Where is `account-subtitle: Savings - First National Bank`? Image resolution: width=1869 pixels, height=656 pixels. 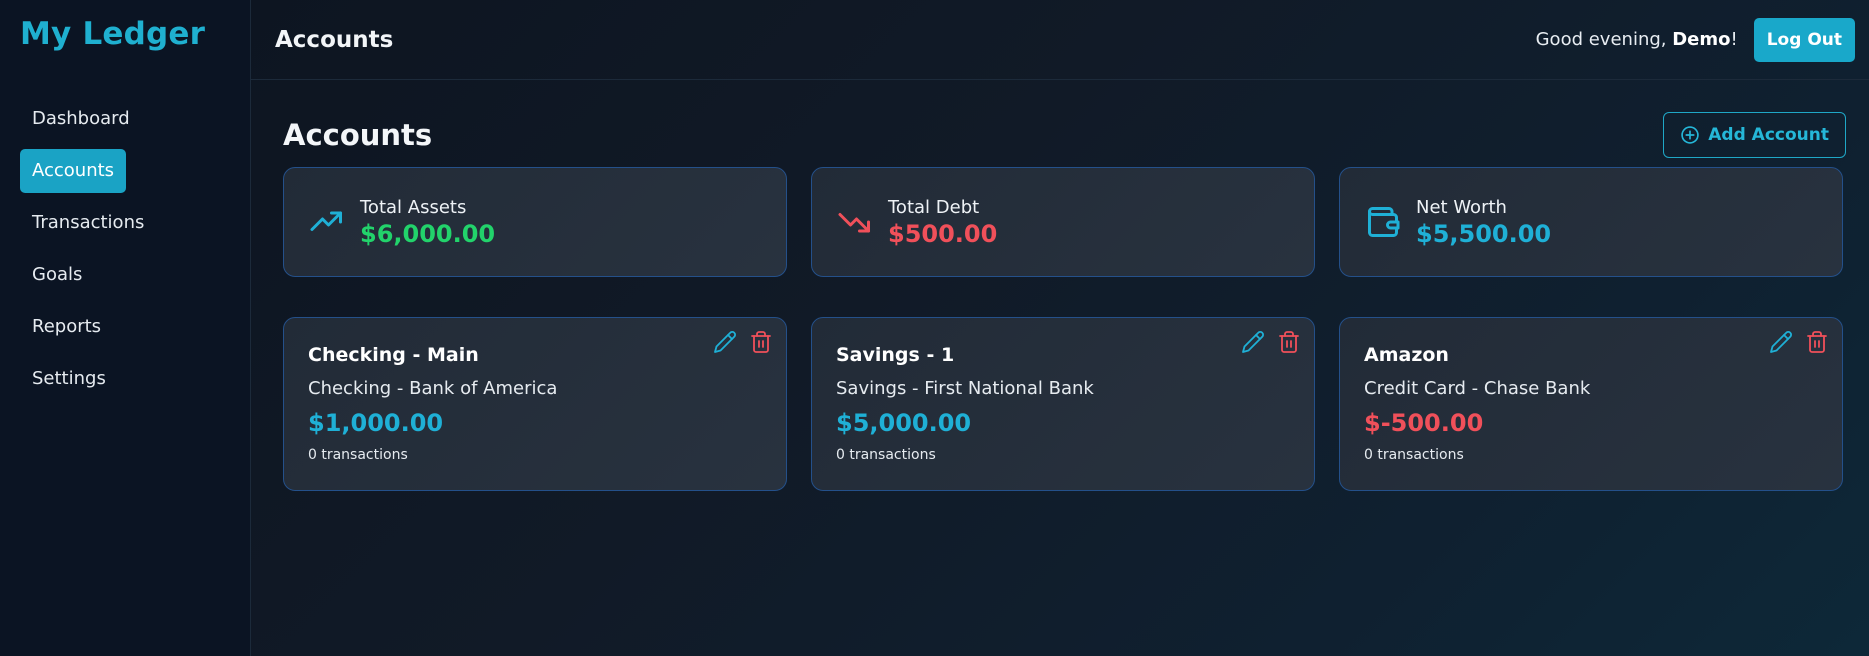 account-subtitle: Savings - First National Bank is located at coordinates (965, 388).